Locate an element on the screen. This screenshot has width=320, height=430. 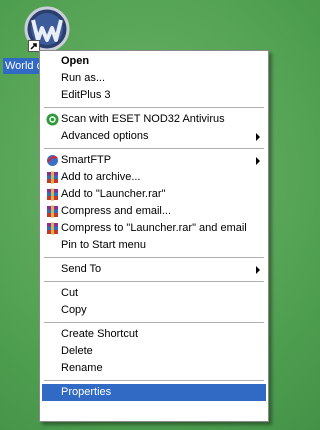
menu-item-cut: Cut is located at coordinates (154, 293).